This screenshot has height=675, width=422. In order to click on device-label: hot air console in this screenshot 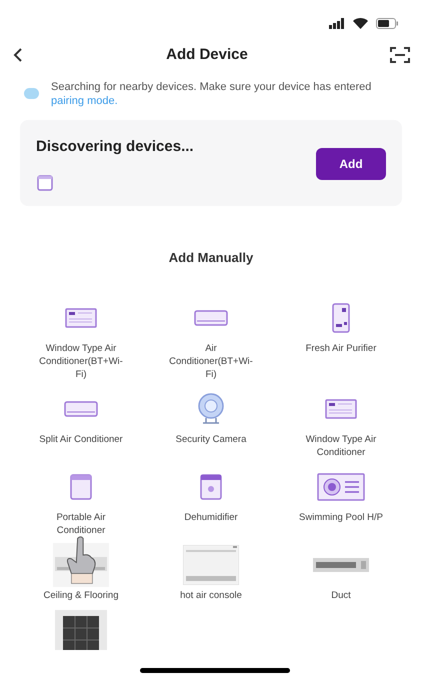, I will do `click(211, 595)`.